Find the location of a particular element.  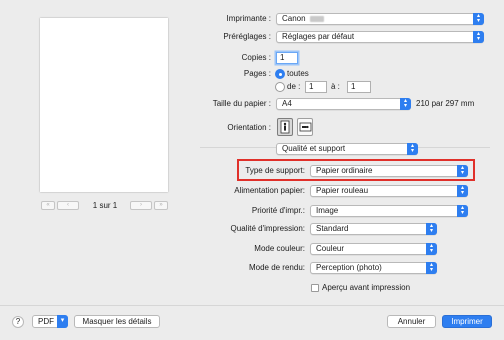

pdf-menu-button: PDF ▾ is located at coordinates (50, 321).